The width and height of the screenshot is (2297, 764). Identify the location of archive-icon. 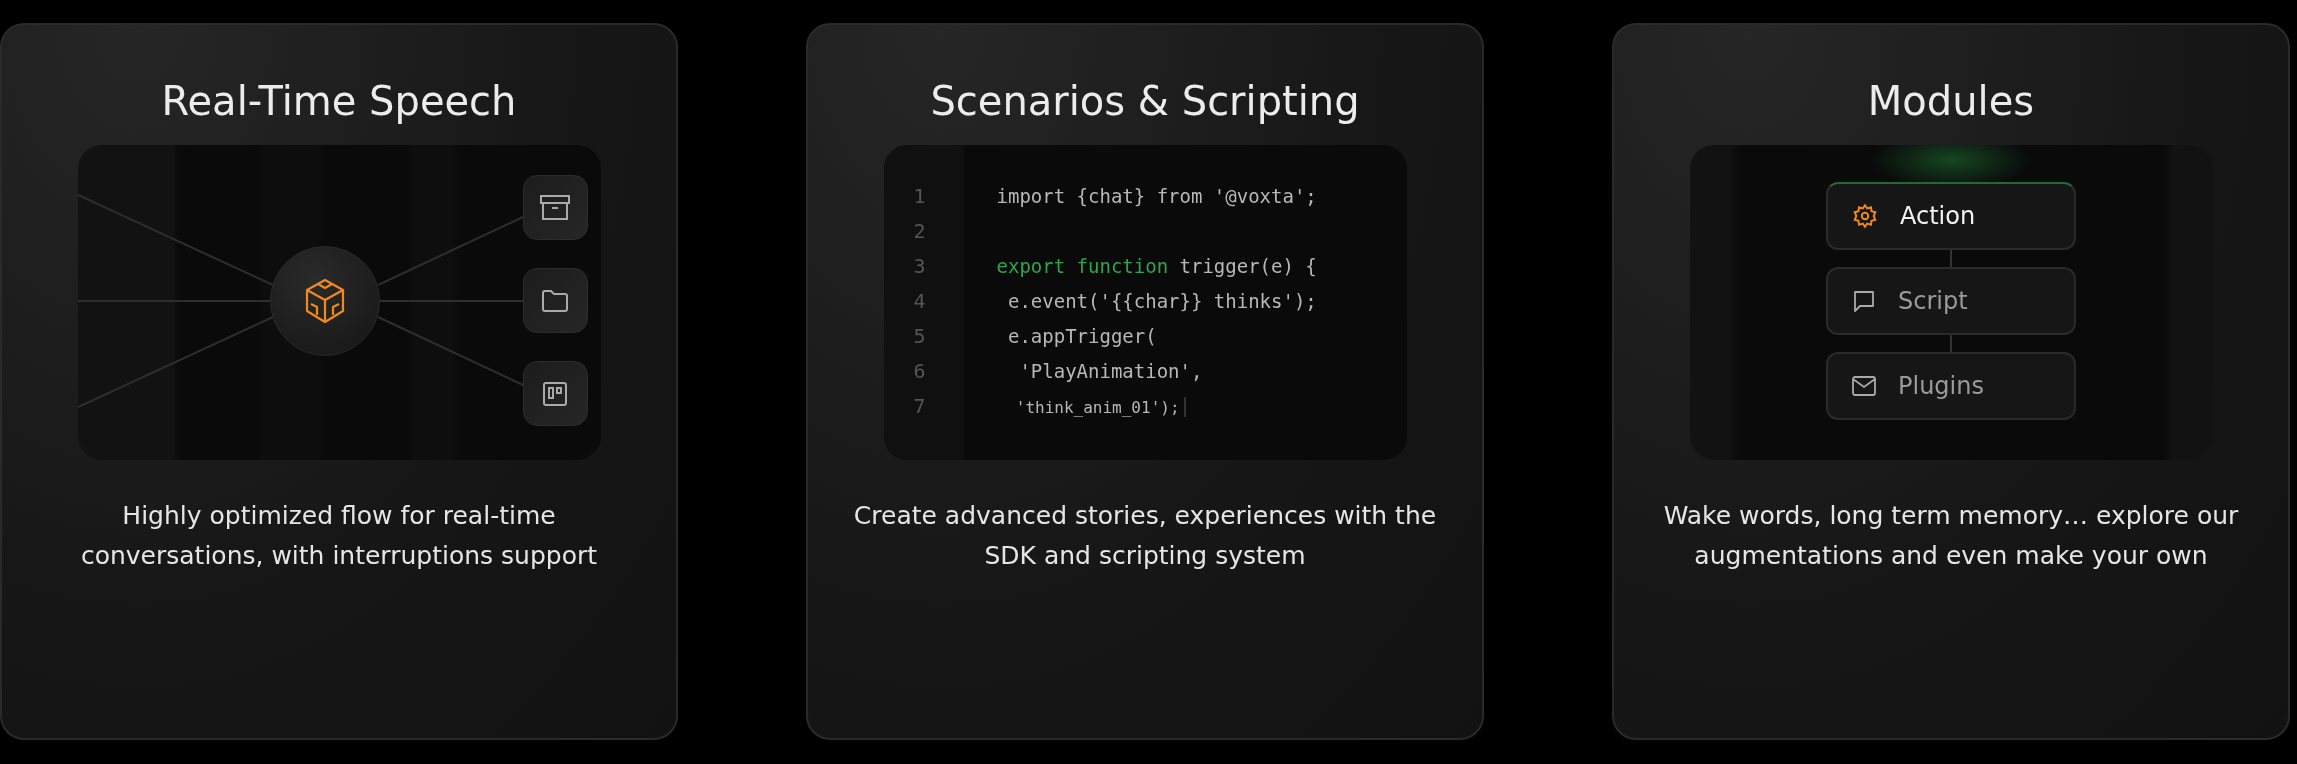
(555, 207).